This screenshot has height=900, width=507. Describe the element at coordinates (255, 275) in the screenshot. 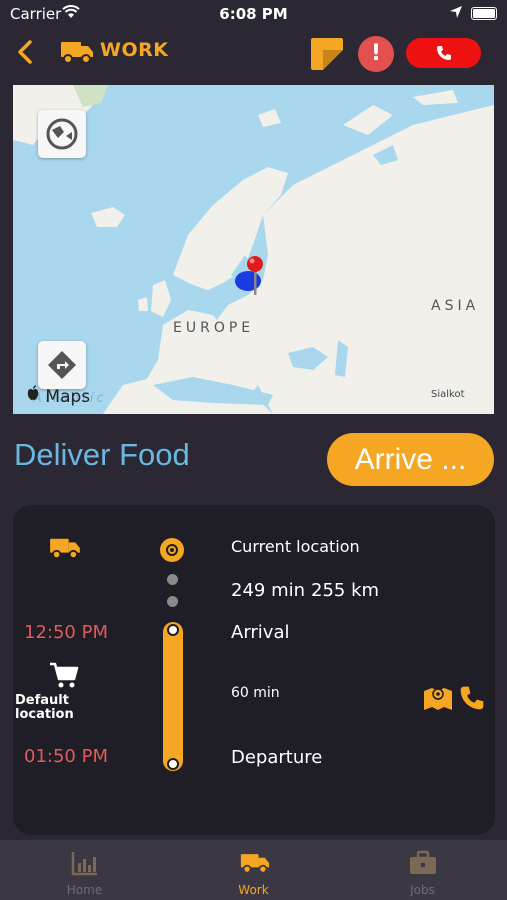

I see `map-pin-icon` at that location.